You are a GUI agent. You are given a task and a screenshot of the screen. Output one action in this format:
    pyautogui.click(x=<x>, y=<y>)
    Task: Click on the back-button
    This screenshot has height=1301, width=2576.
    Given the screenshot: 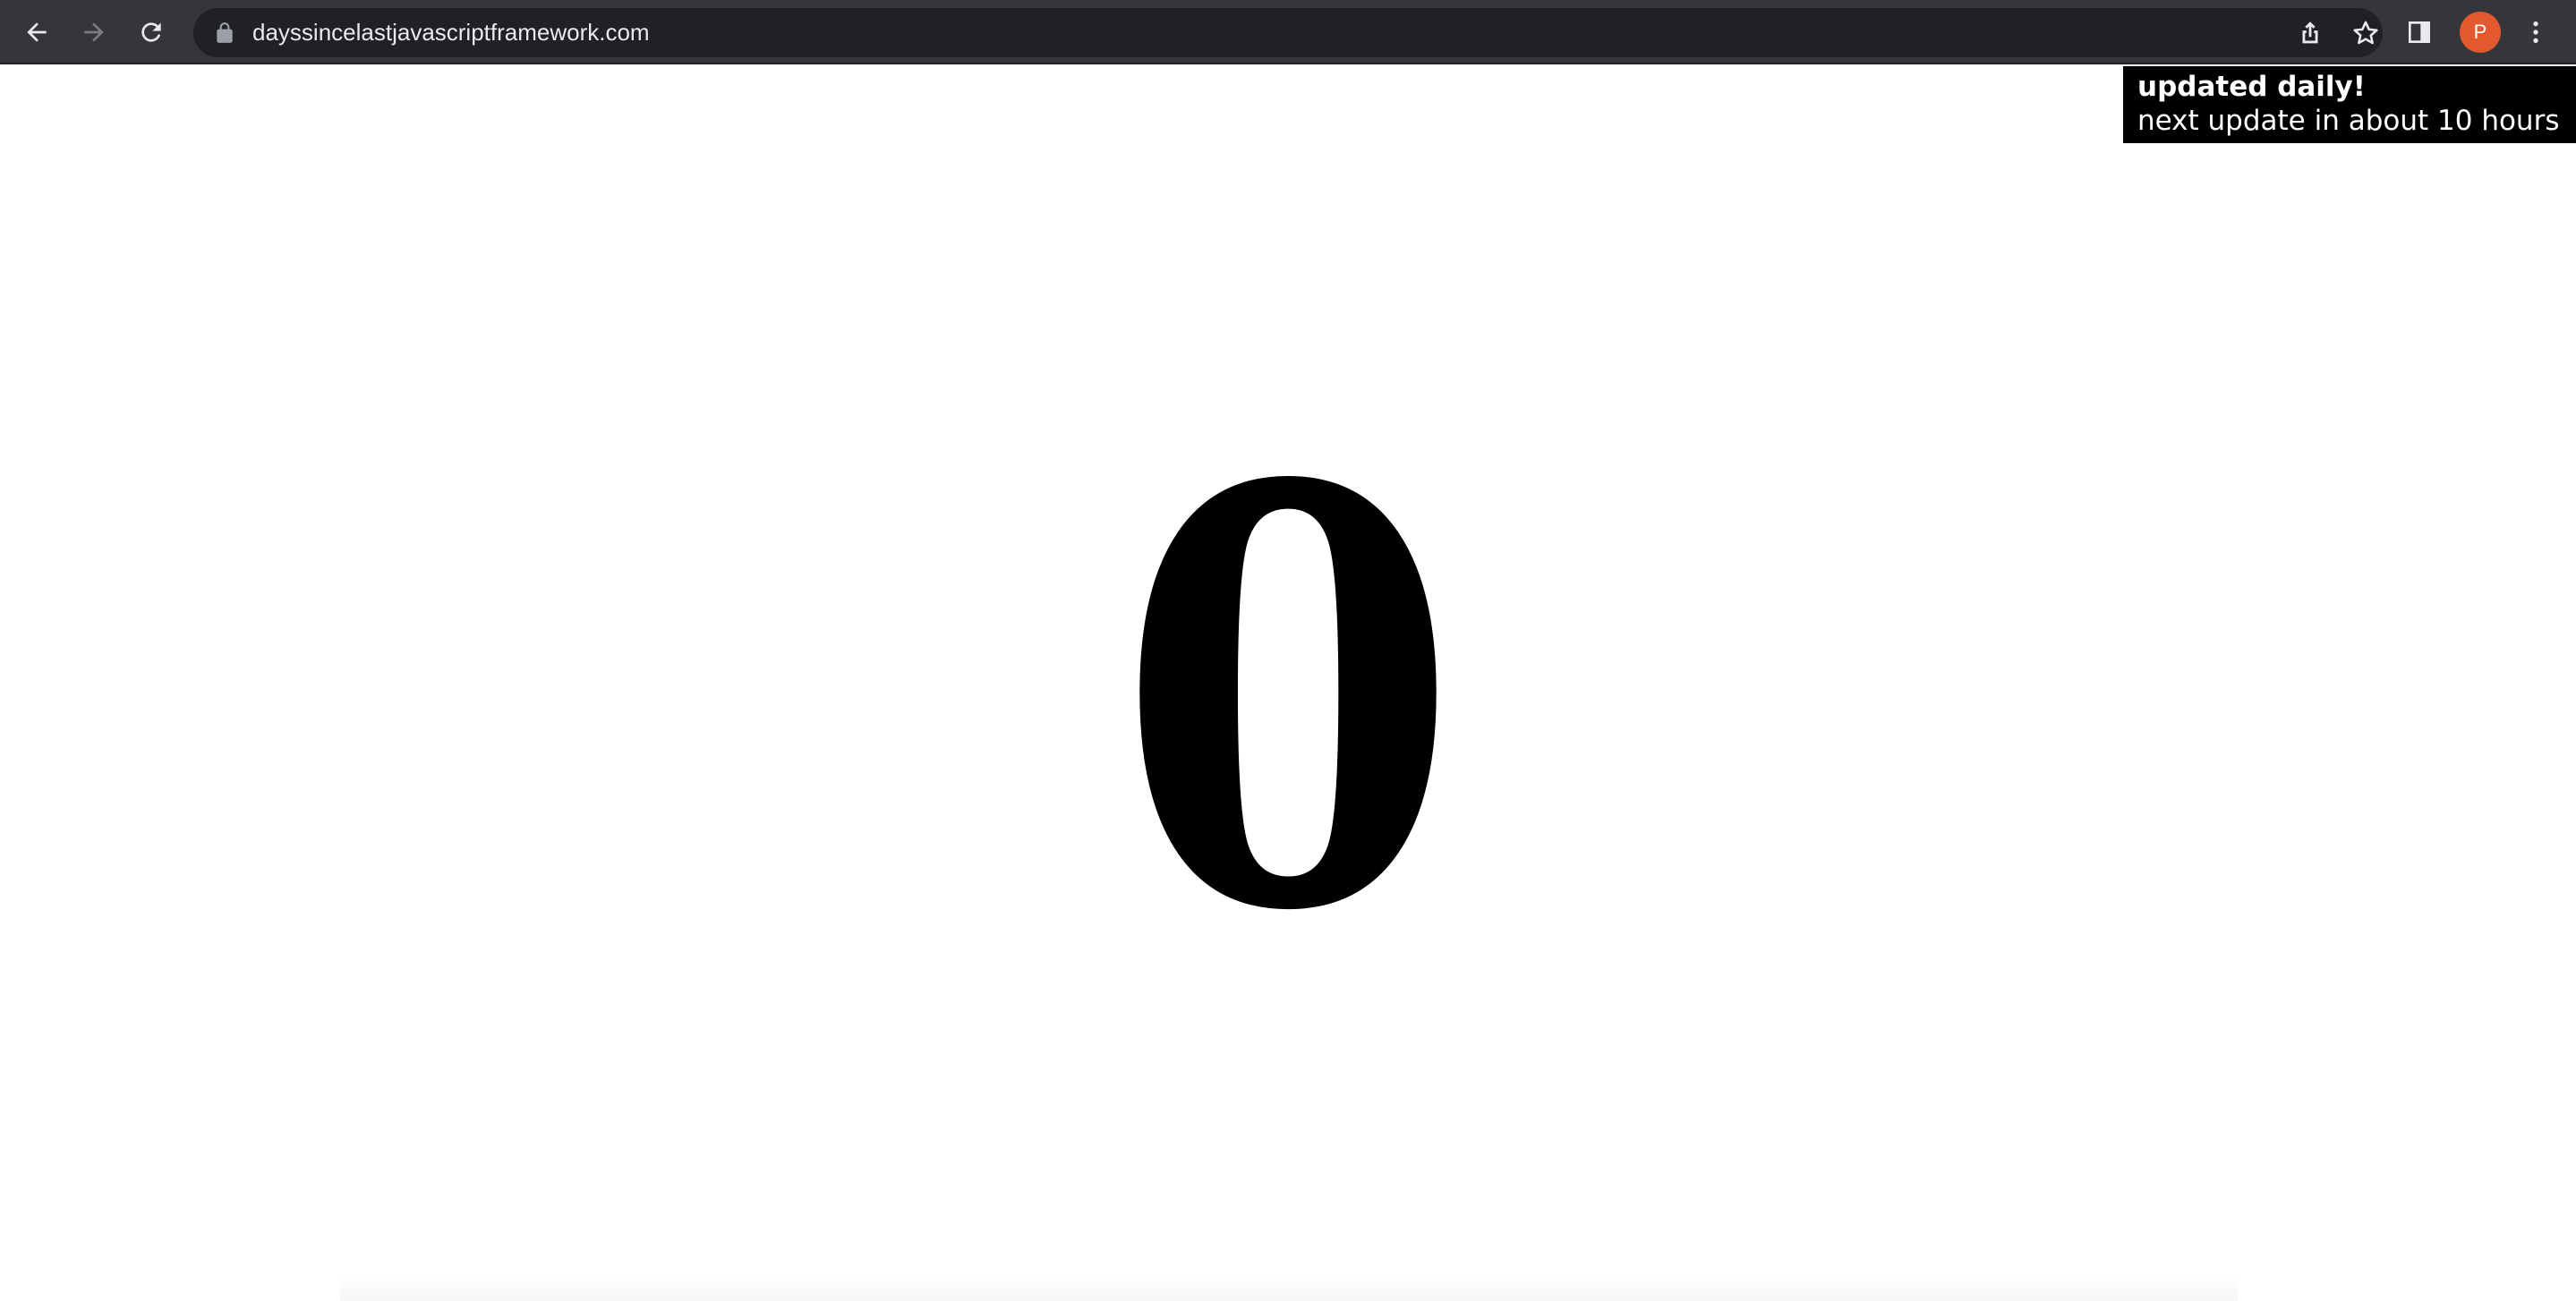 What is the action you would take?
    pyautogui.click(x=36, y=32)
    